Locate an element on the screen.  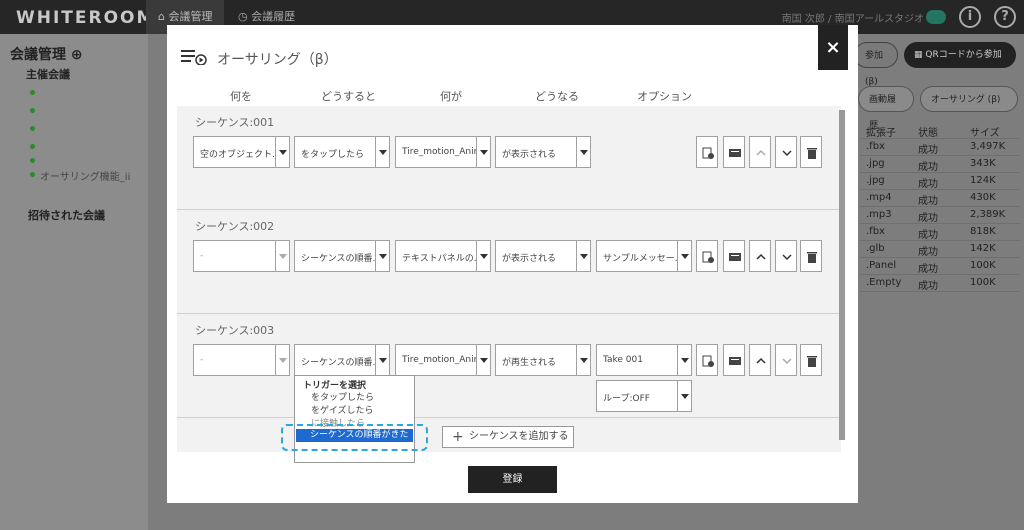
home-icon: ⌂ is located at coordinates (163, 16).